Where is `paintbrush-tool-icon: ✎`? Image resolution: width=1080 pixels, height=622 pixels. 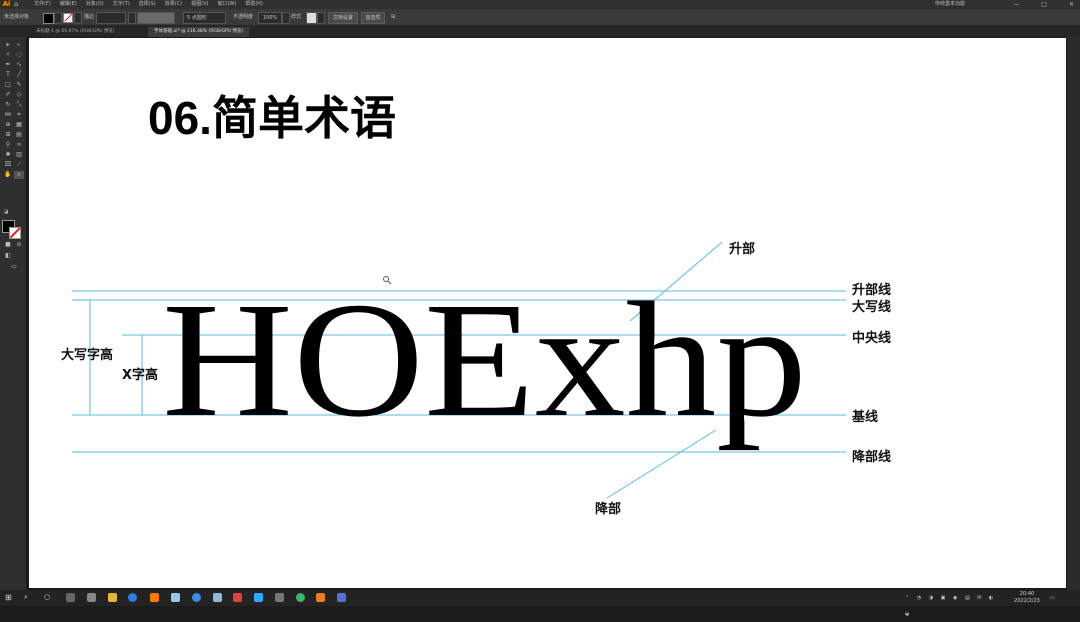 paintbrush-tool-icon: ✎ is located at coordinates (19, 85).